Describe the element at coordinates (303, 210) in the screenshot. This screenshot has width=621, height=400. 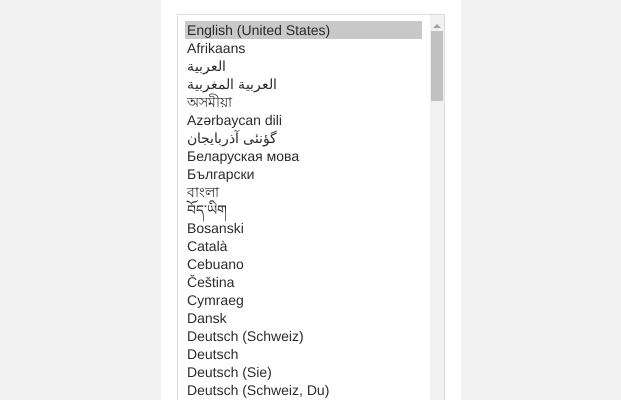
I see `language-option: བོད་ཡིག` at that location.